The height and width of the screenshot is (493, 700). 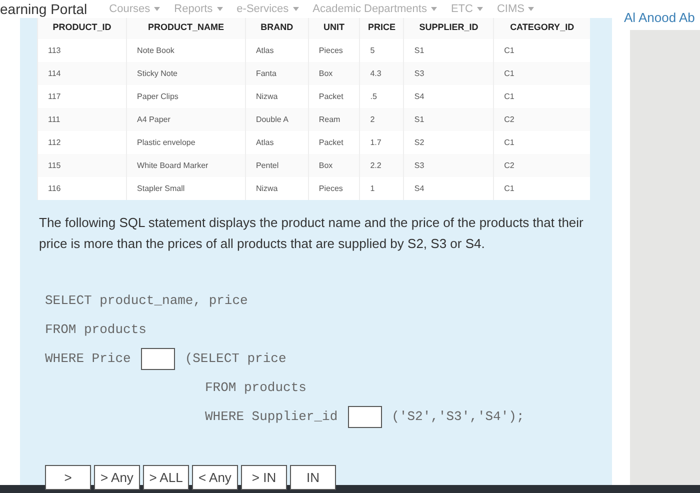 What do you see at coordinates (186, 188) in the screenshot?
I see `table-cell: Stapler Small` at bounding box center [186, 188].